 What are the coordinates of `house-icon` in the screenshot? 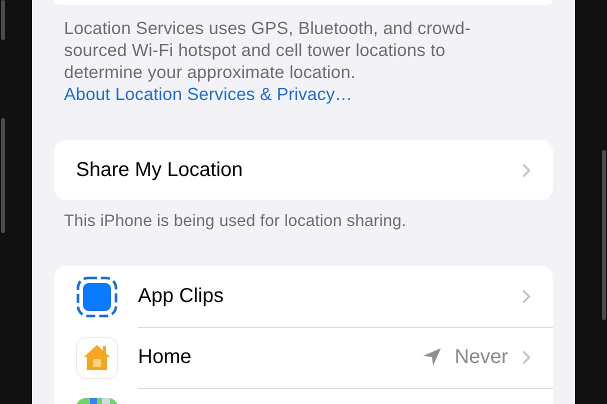 It's located at (97, 357).